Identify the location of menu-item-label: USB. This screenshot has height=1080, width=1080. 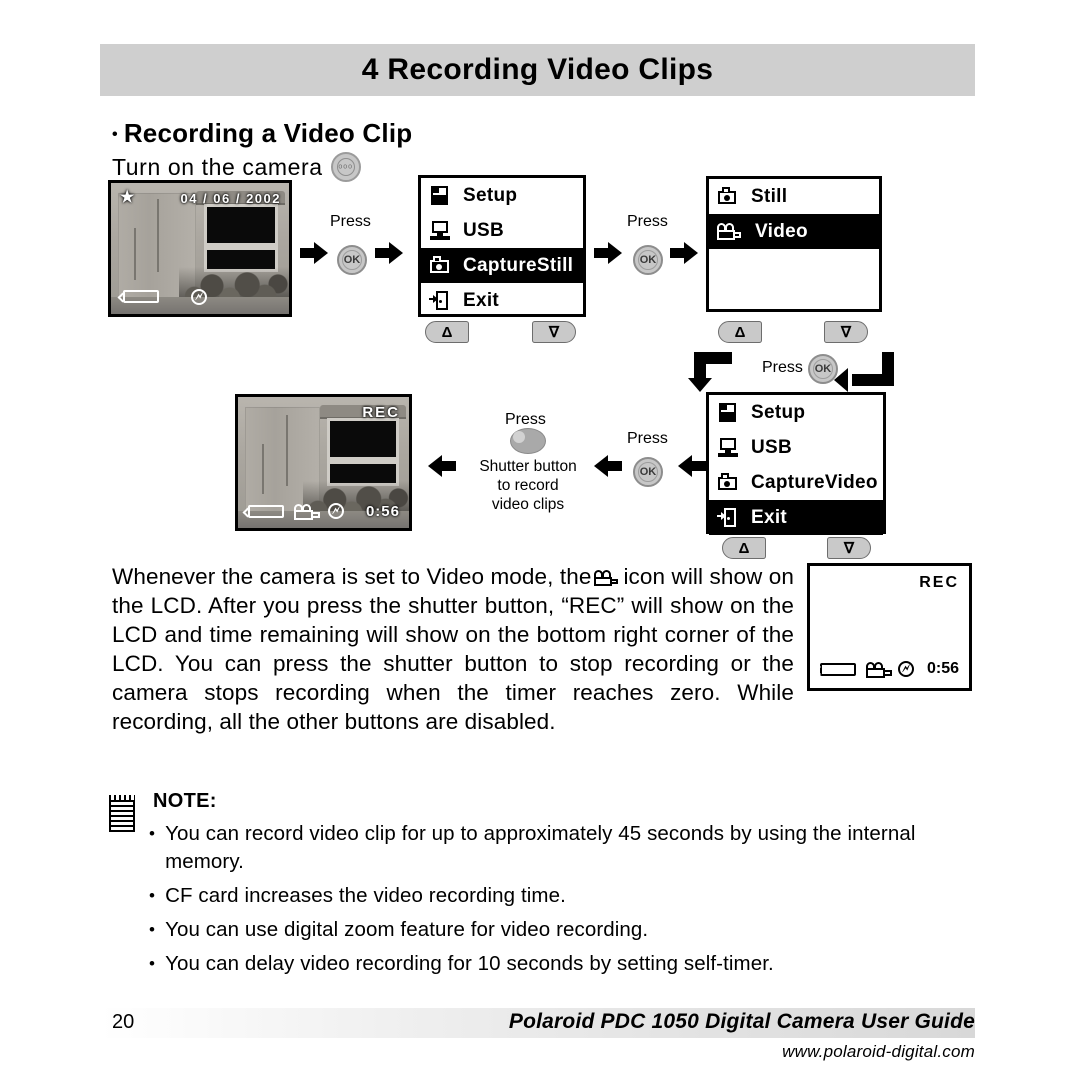
(484, 230).